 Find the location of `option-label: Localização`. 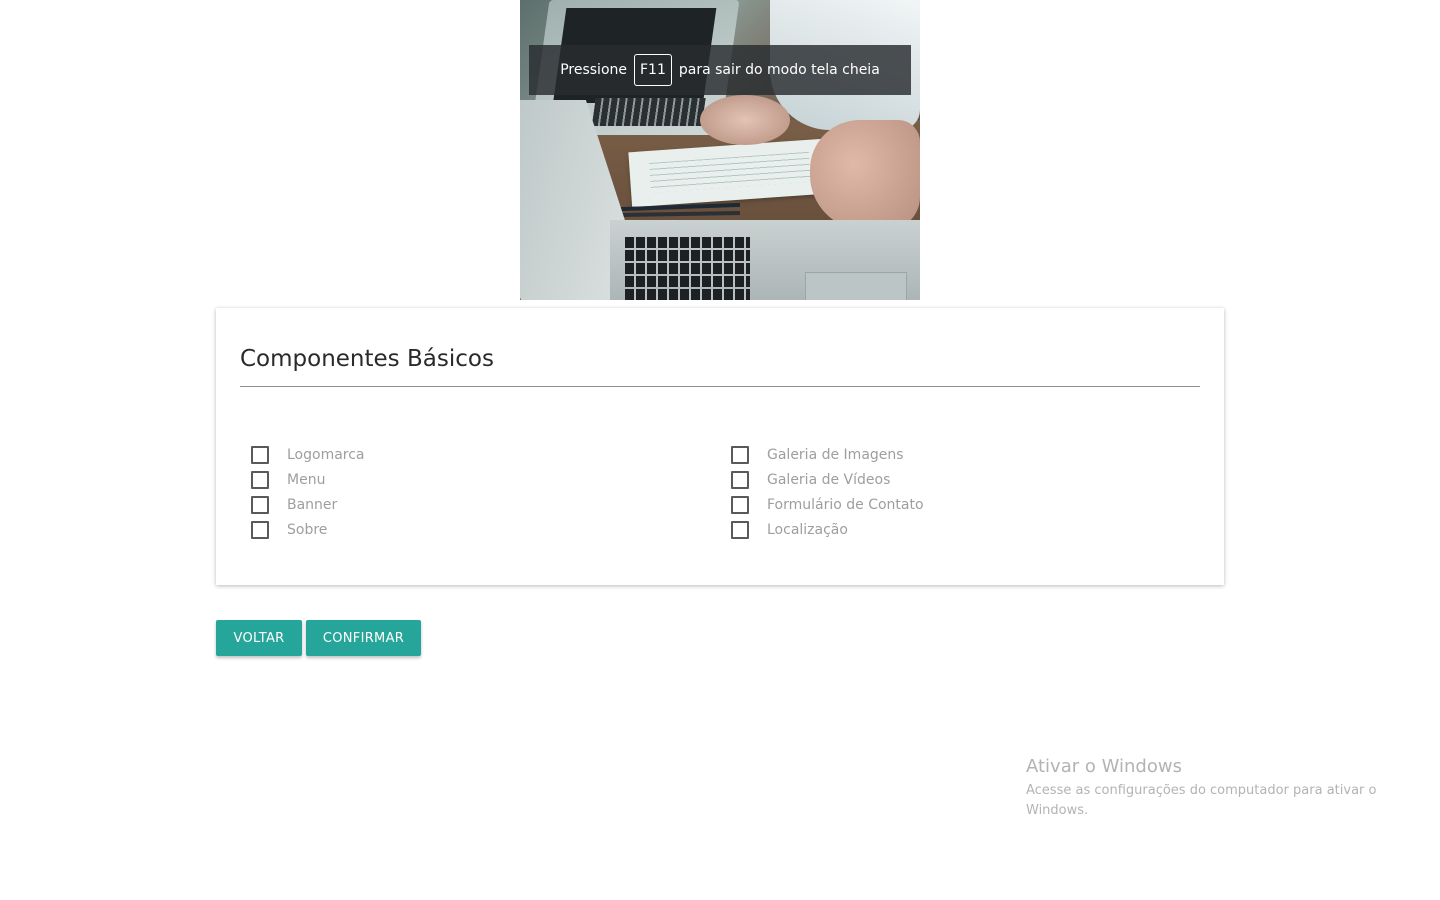

option-label: Localização is located at coordinates (807, 530).